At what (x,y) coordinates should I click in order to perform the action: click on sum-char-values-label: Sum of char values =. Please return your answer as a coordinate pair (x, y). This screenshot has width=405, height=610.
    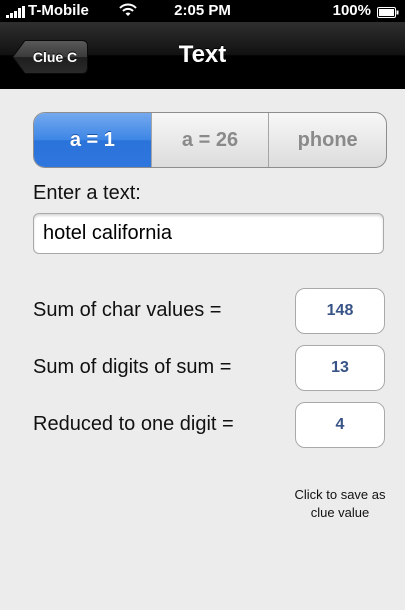
    Looking at the image, I should click on (127, 310).